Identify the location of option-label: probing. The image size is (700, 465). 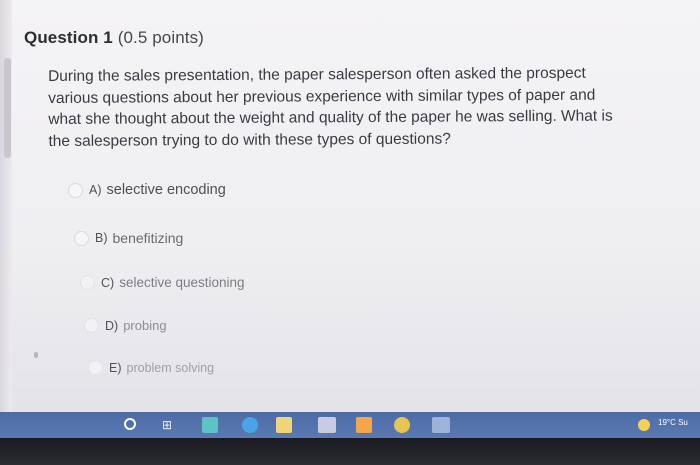
(145, 325).